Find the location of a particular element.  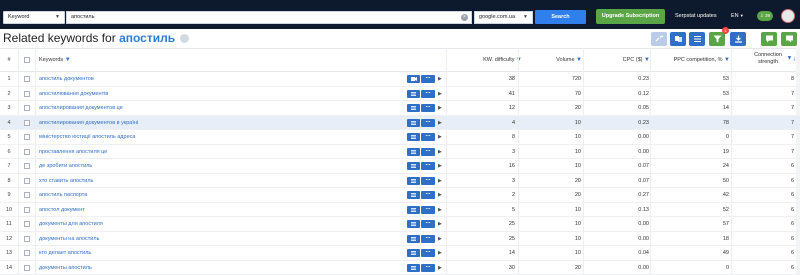

table-row: 14 документы апостиль... ▶ 30 20 0.00 0 6 is located at coordinates (400, 268).